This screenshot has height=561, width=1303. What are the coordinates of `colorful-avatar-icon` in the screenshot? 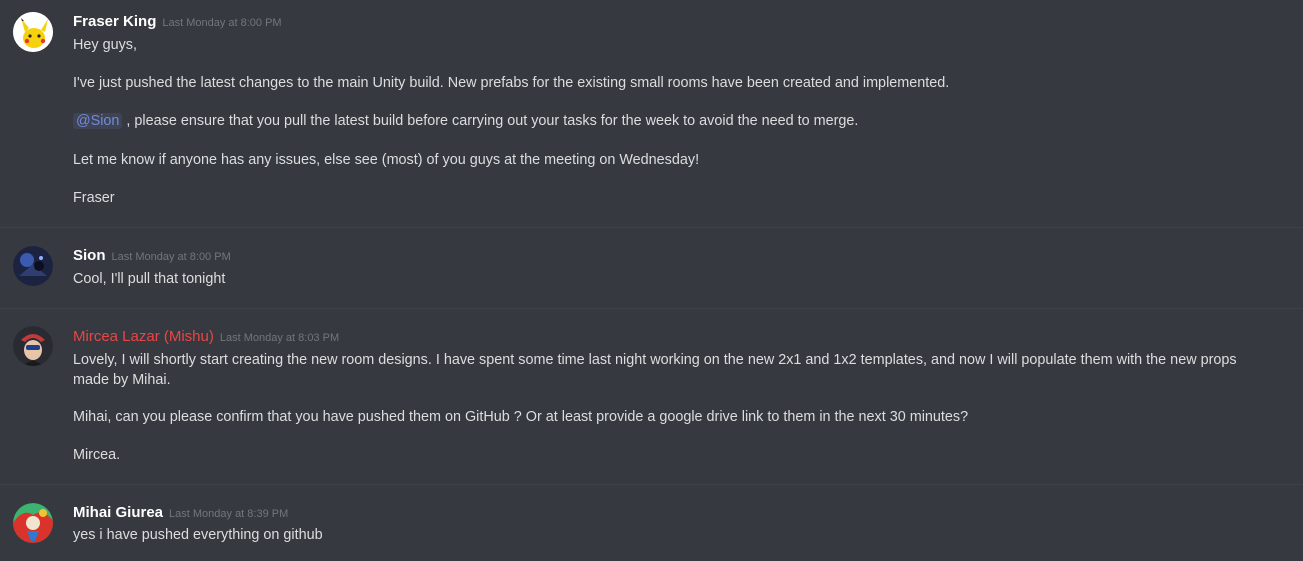 It's located at (33, 523).